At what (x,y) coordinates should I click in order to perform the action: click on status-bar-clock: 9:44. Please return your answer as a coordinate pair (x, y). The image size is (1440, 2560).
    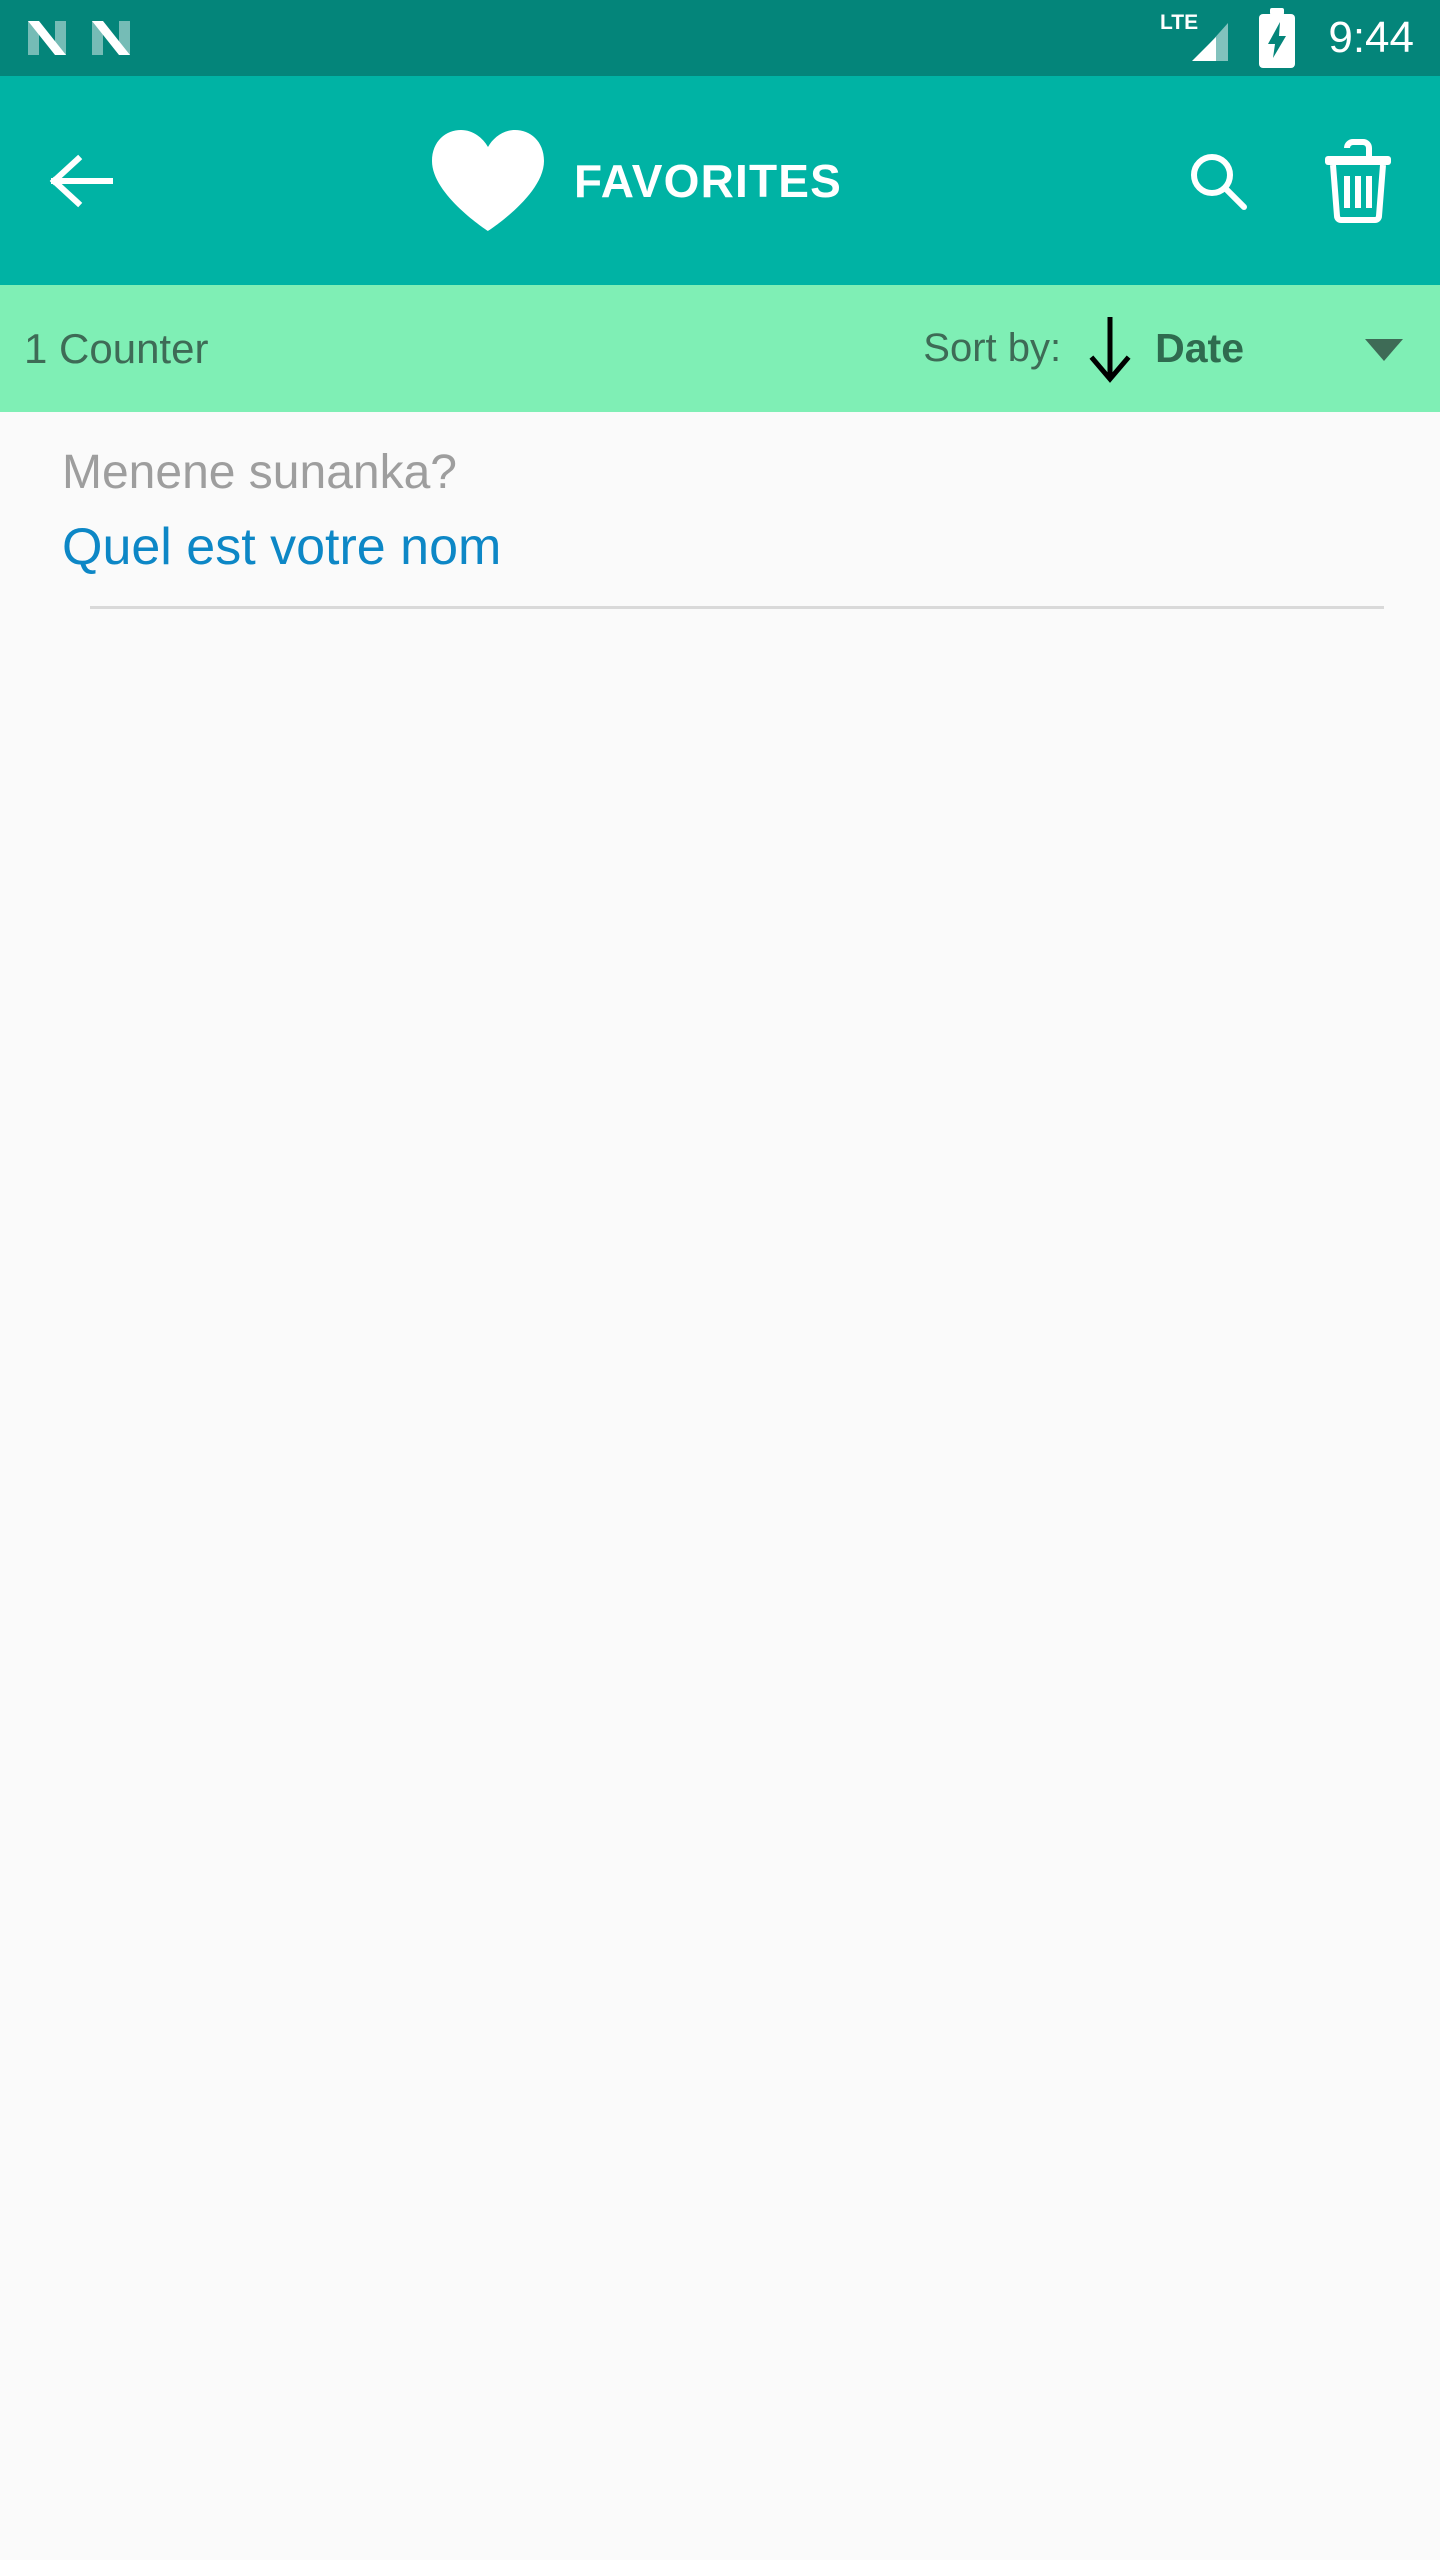
    Looking at the image, I should click on (1371, 37).